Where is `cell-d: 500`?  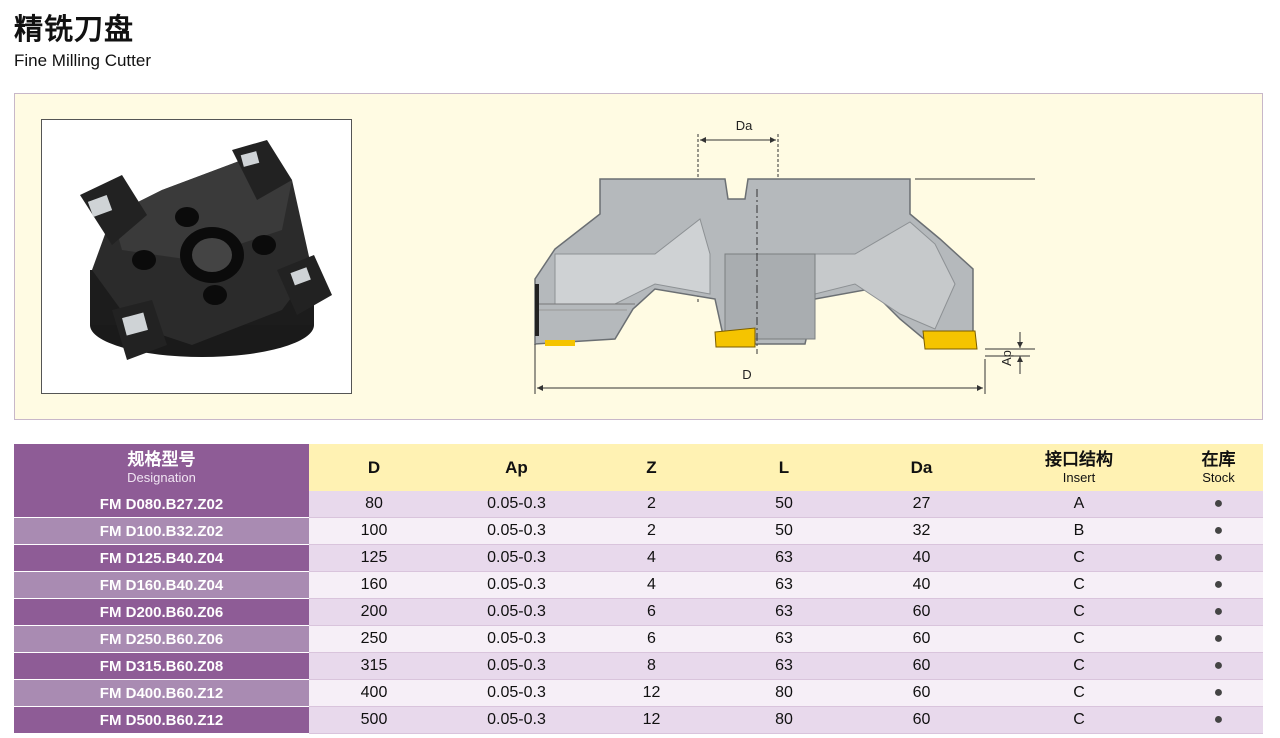
cell-d: 500 is located at coordinates (374, 720).